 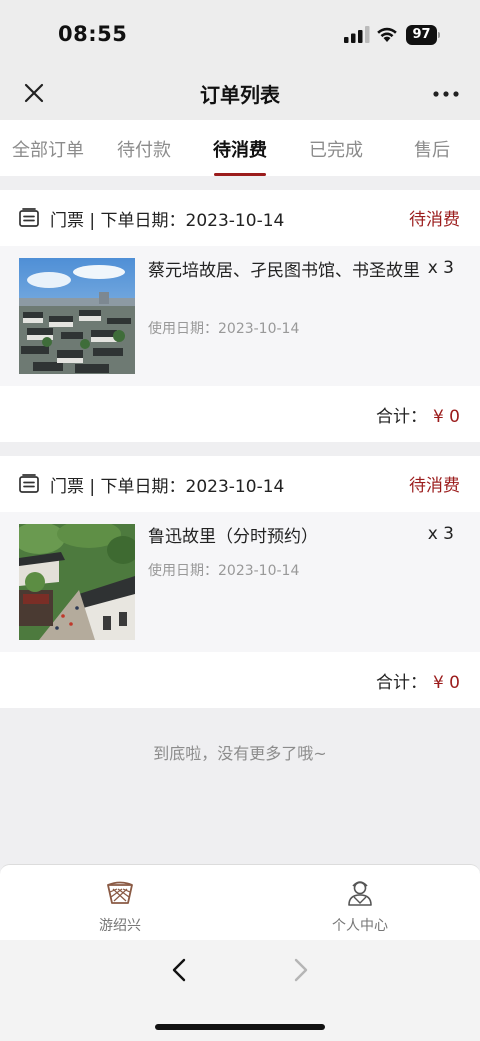 What do you see at coordinates (240, 753) in the screenshot?
I see `end-of-list-message: 到底啦，没有更多了哦~` at bounding box center [240, 753].